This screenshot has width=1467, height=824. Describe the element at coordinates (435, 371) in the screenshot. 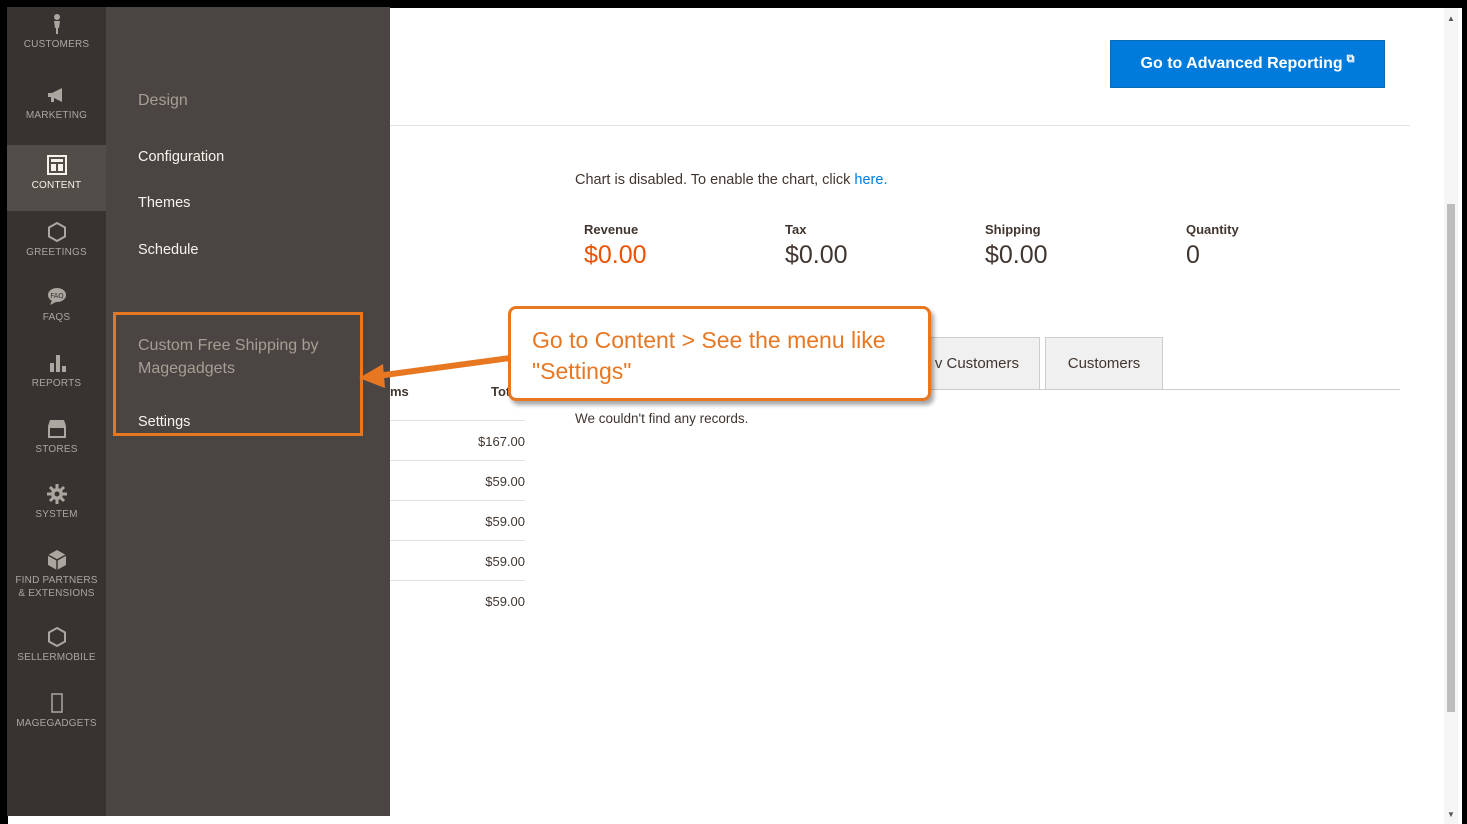

I see `callout-arrow` at that location.